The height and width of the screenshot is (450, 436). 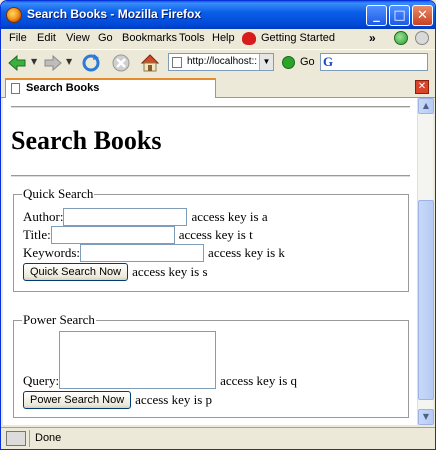 I want to click on go-button: Go, so click(x=307, y=62).